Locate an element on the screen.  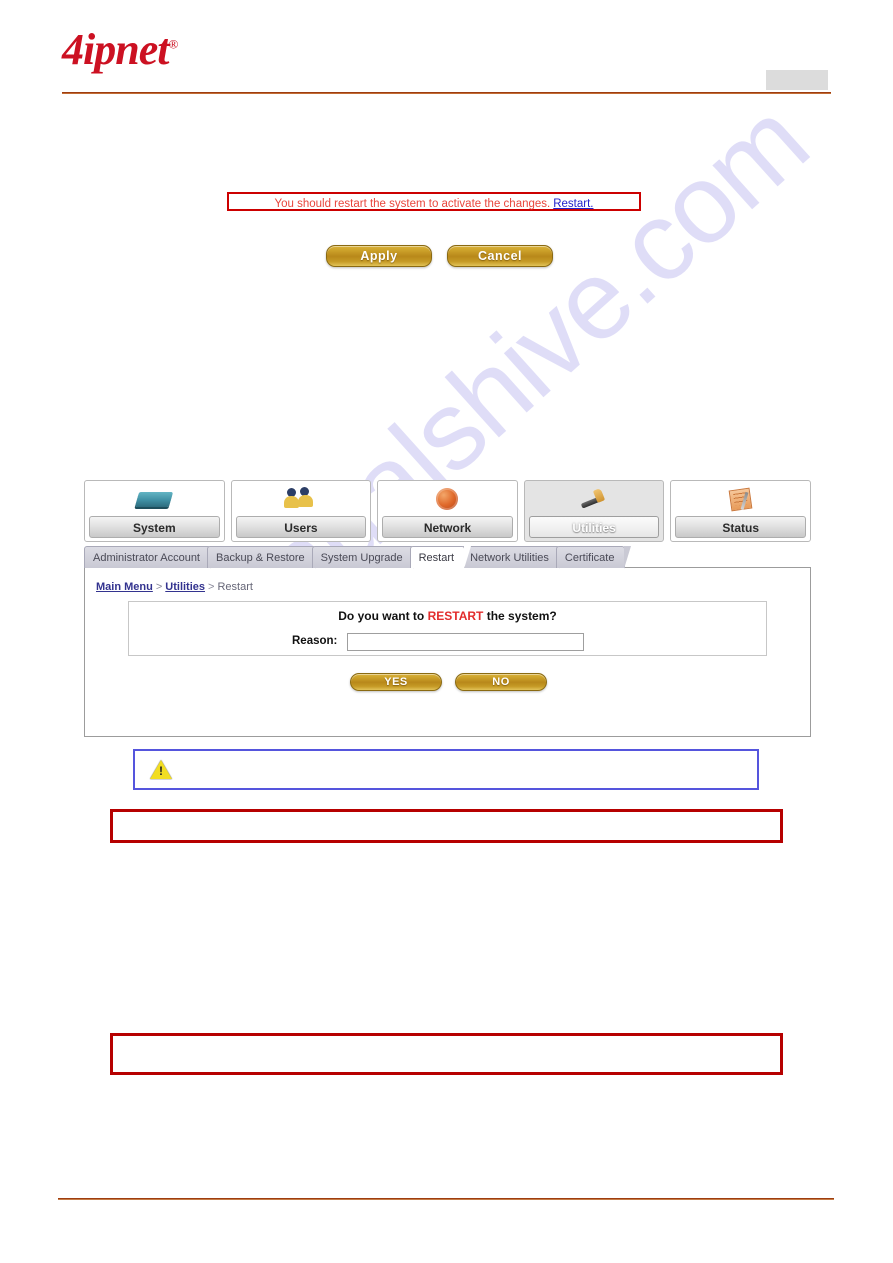
brand-logo-text: 4ipnet is located at coordinates (115, 49).